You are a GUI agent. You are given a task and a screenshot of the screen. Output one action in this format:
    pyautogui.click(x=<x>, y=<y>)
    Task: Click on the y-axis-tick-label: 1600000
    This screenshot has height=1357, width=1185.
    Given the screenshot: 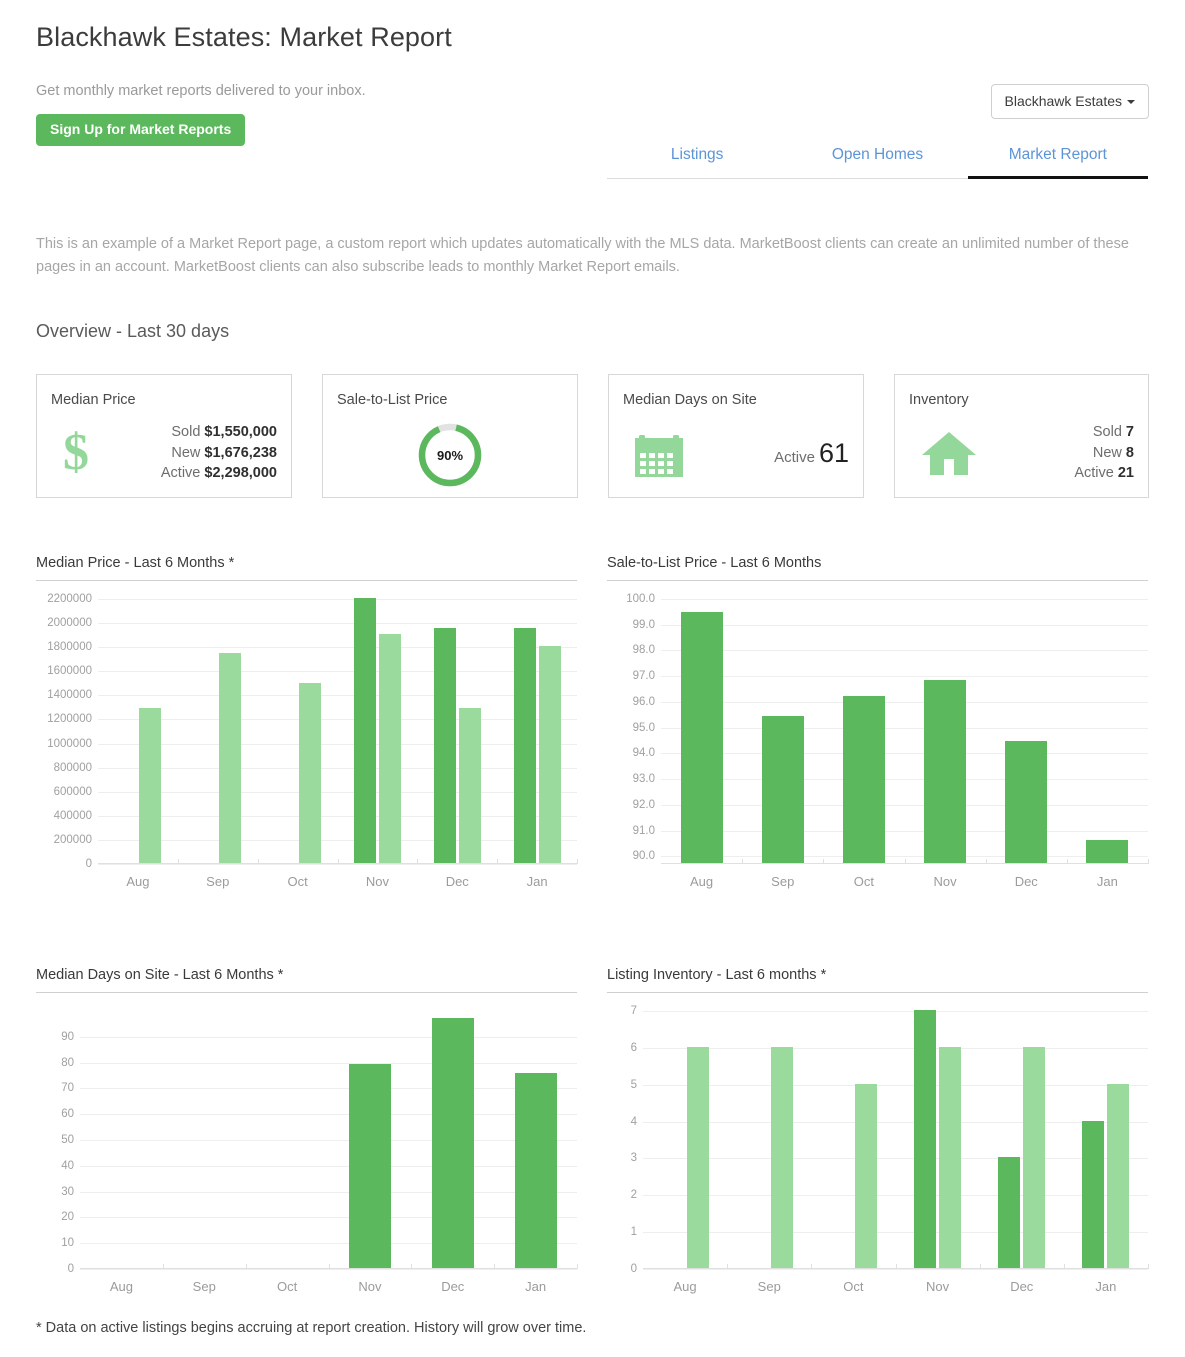 What is the action you would take?
    pyautogui.click(x=69, y=671)
    